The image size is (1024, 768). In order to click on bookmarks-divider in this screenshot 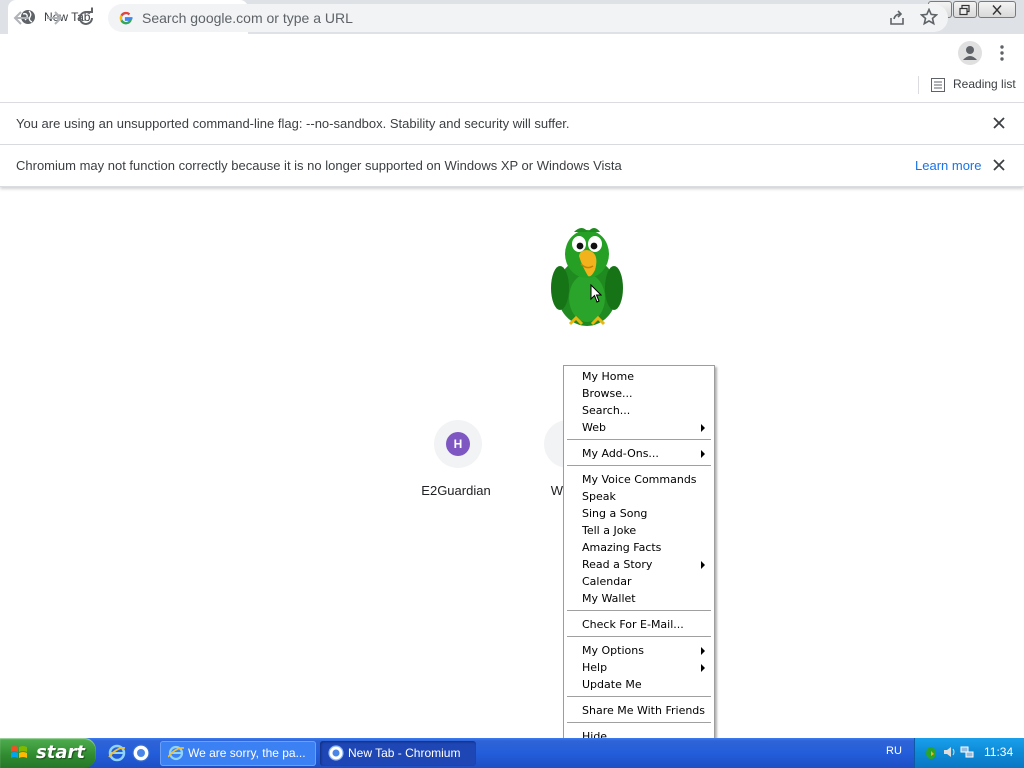, I will do `click(918, 85)`.